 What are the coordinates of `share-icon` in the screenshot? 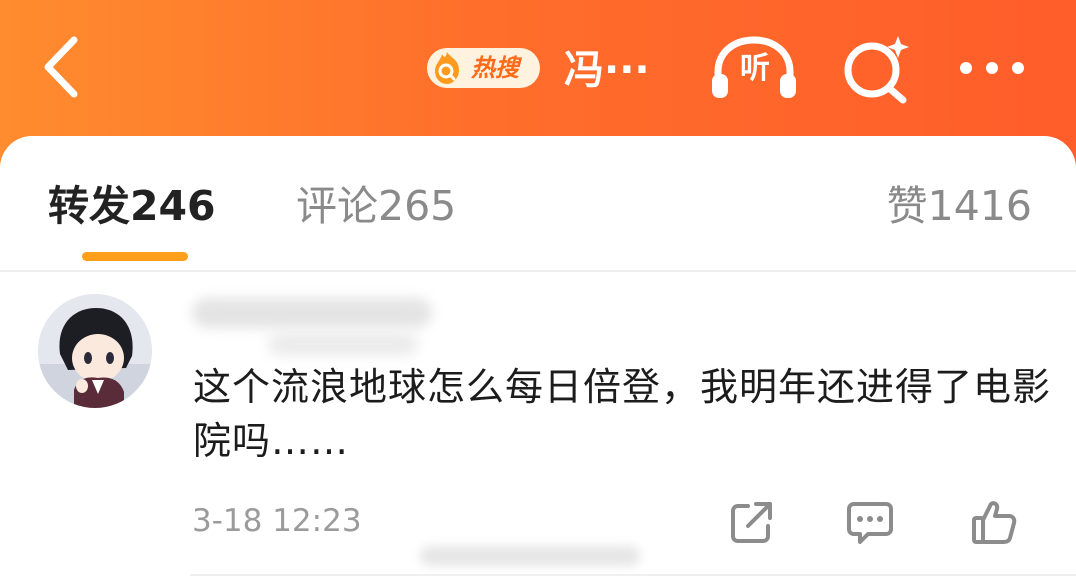 It's located at (751, 522).